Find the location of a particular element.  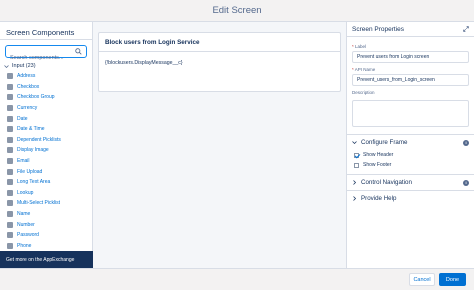

component-label: Long Text Area is located at coordinates (34, 182).